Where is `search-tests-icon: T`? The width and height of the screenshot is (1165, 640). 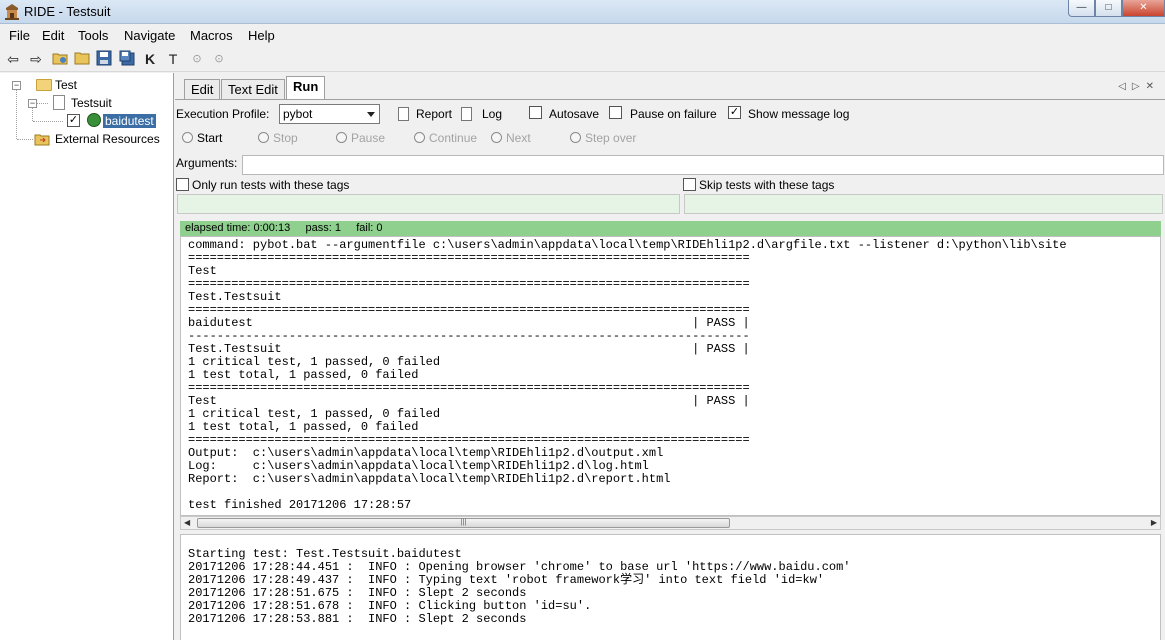
search-tests-icon: T is located at coordinates (173, 59).